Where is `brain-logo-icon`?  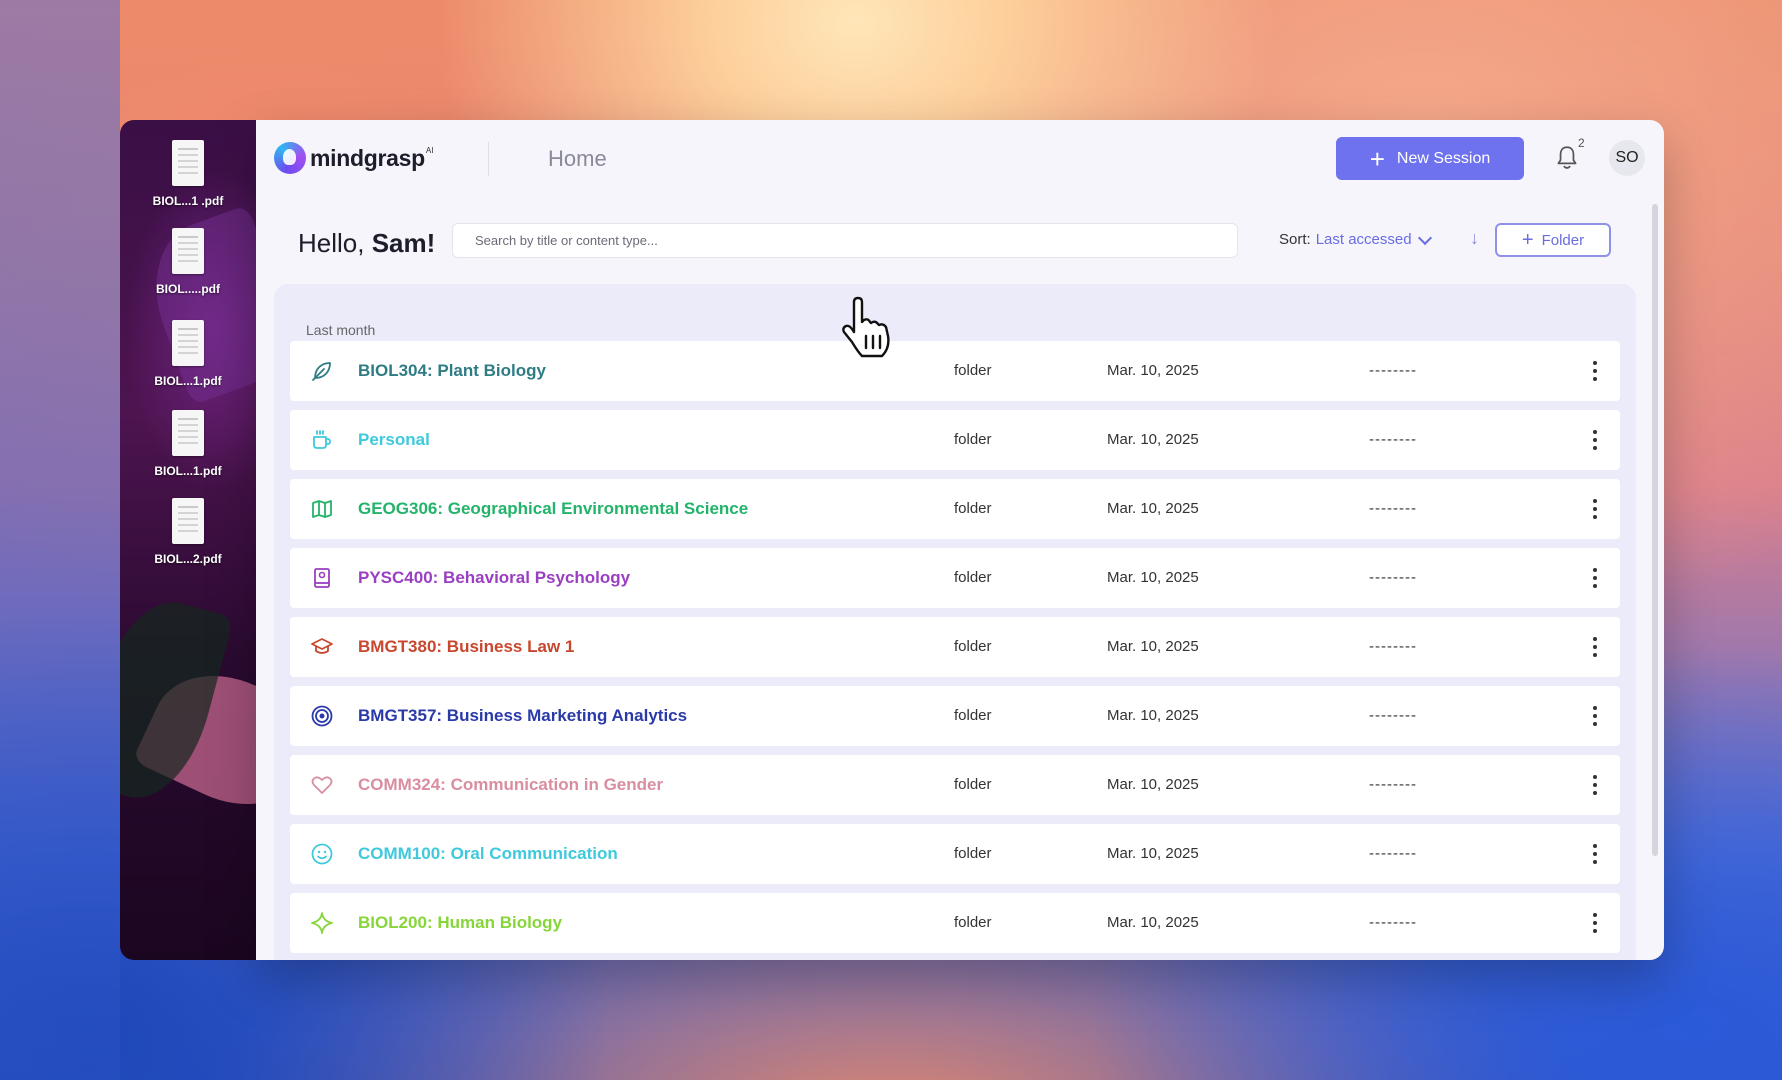
brain-logo-icon is located at coordinates (290, 158).